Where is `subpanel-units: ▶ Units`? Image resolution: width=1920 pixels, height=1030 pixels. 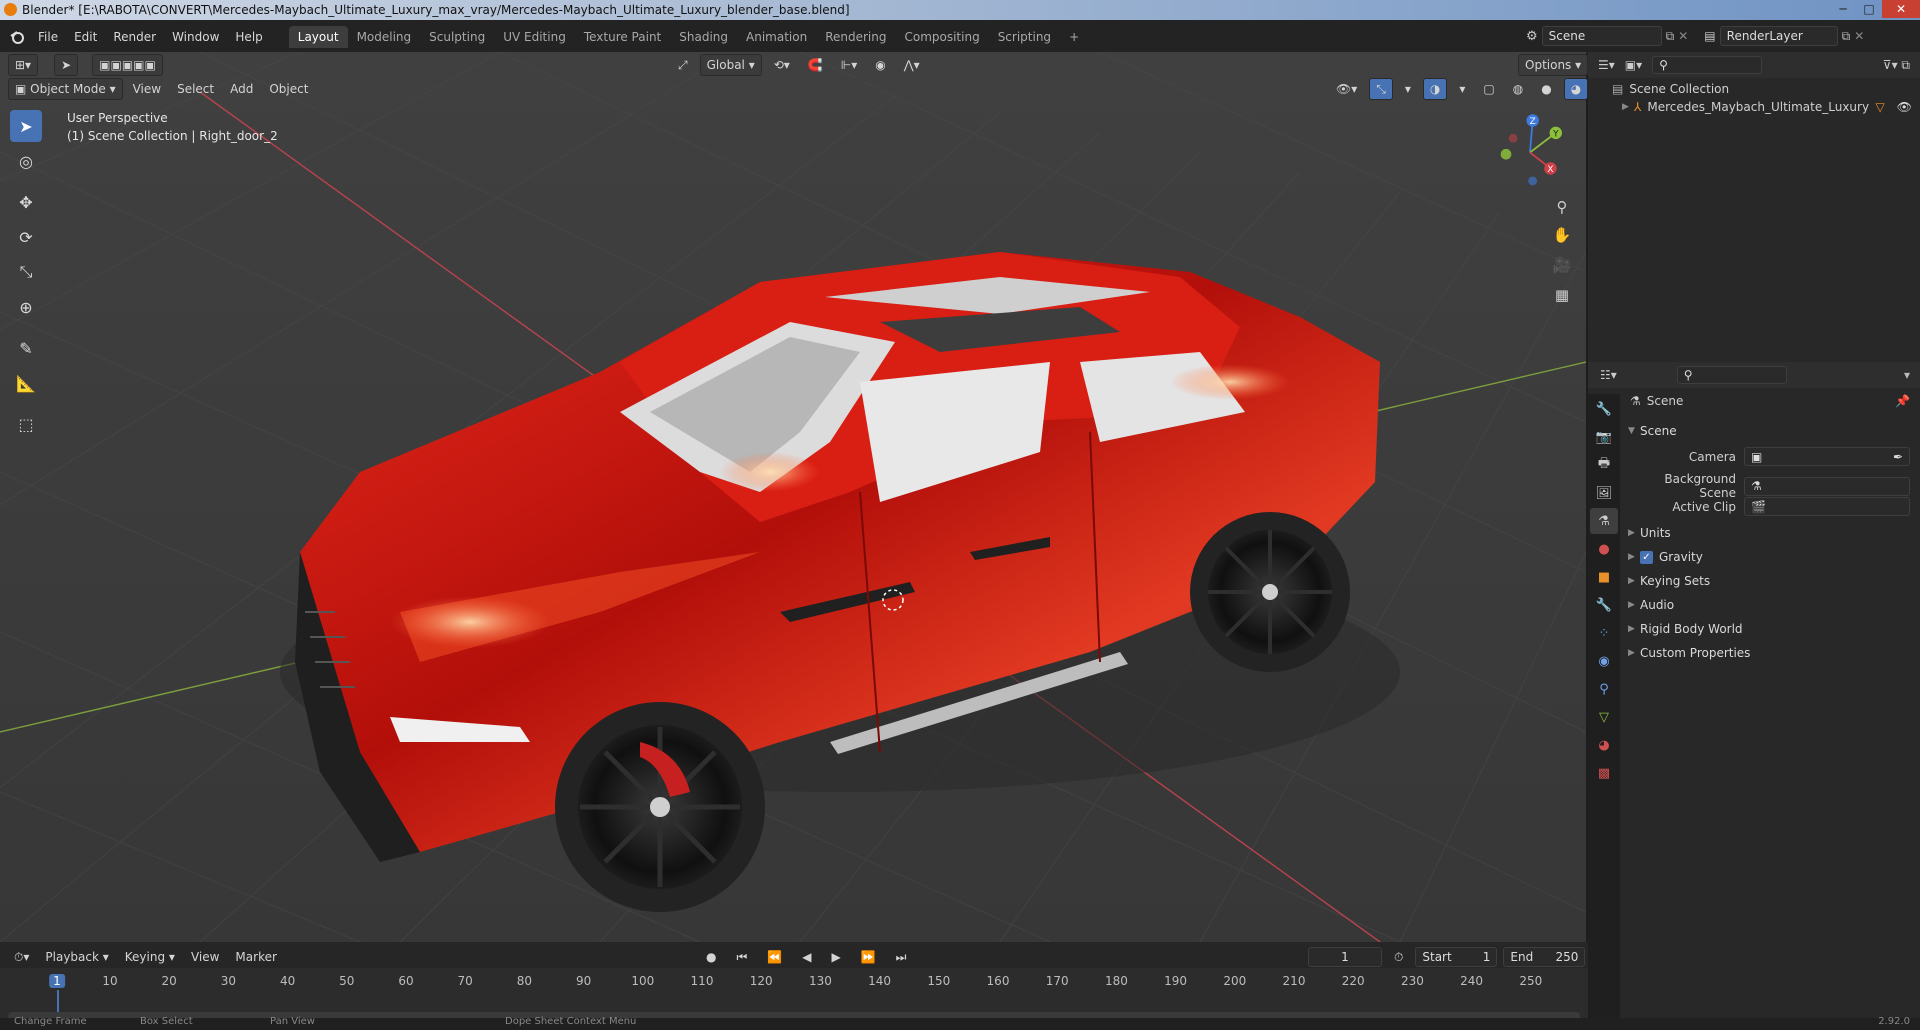 subpanel-units: ▶ Units is located at coordinates (1649, 533).